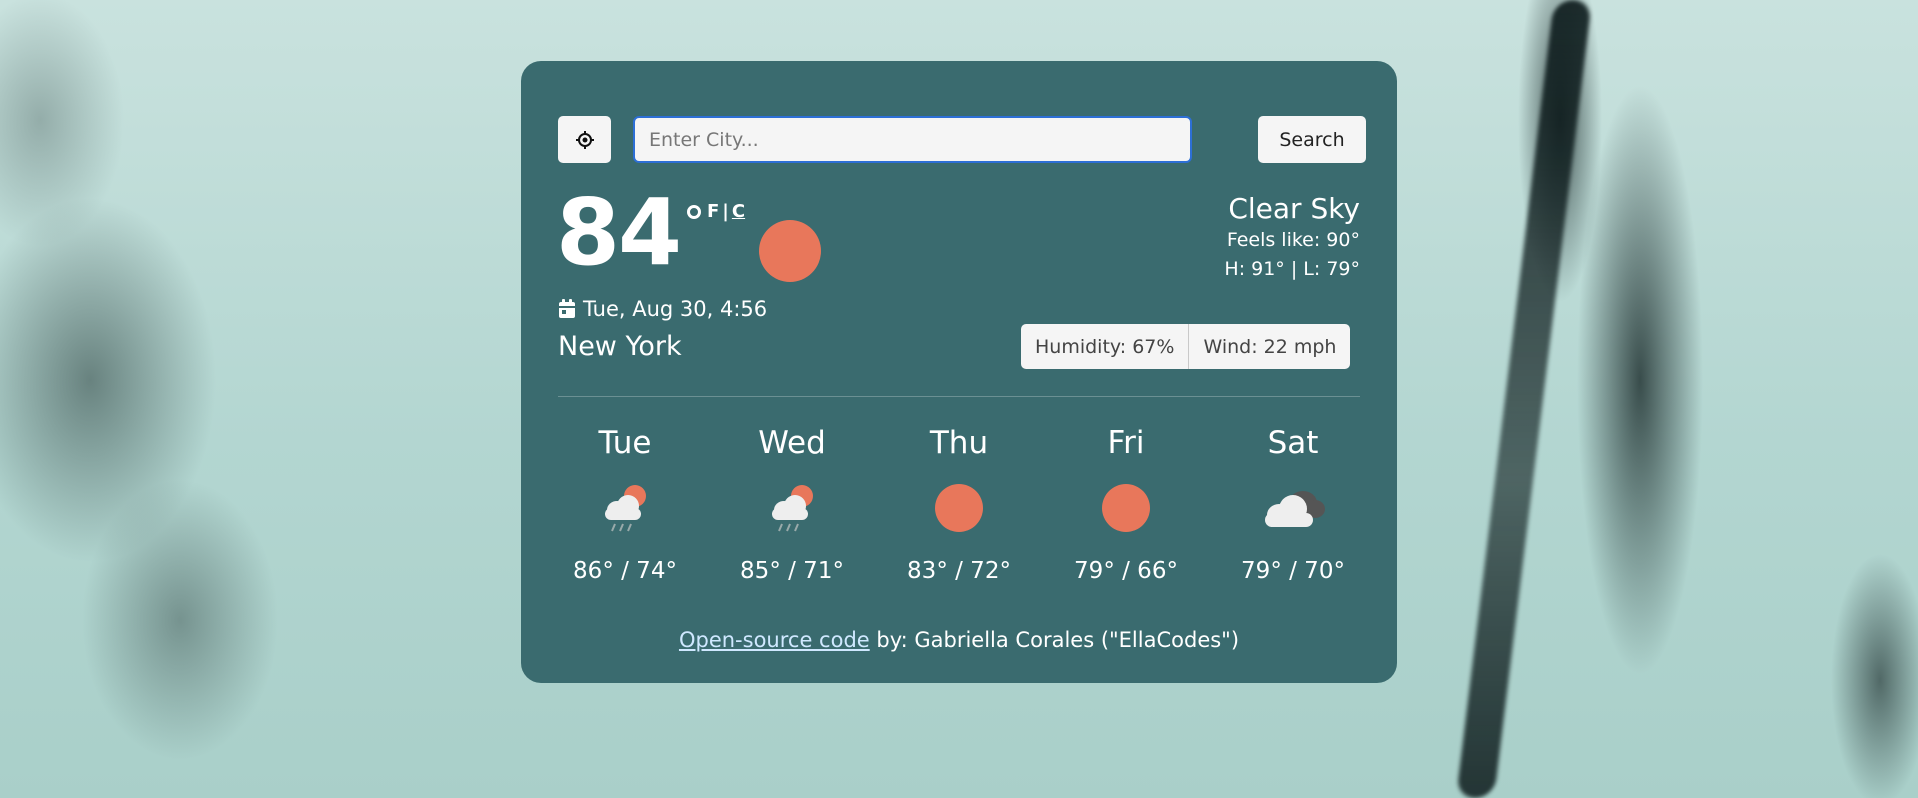  I want to click on cloudy-icon, so click(1295, 509).